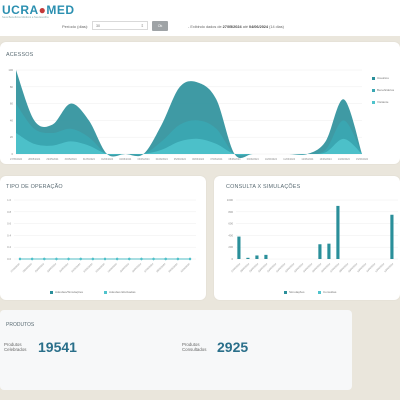 The height and width of the screenshot is (400, 400). I want to click on acessos-xtick-label: 08/06/2024, so click(235, 159).